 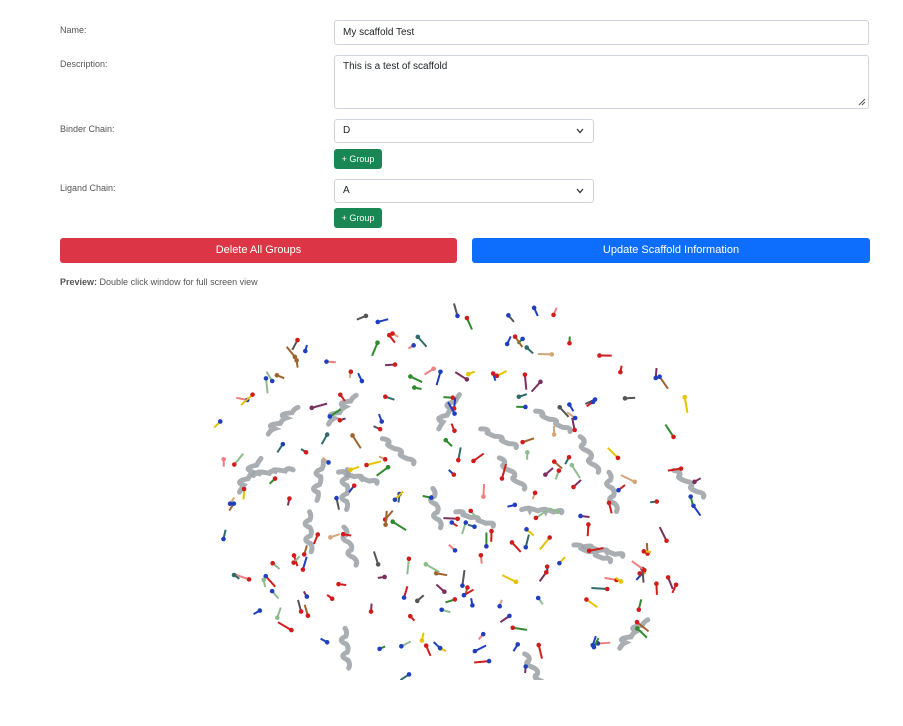 What do you see at coordinates (73, 30) in the screenshot?
I see `name-label: Name:` at bounding box center [73, 30].